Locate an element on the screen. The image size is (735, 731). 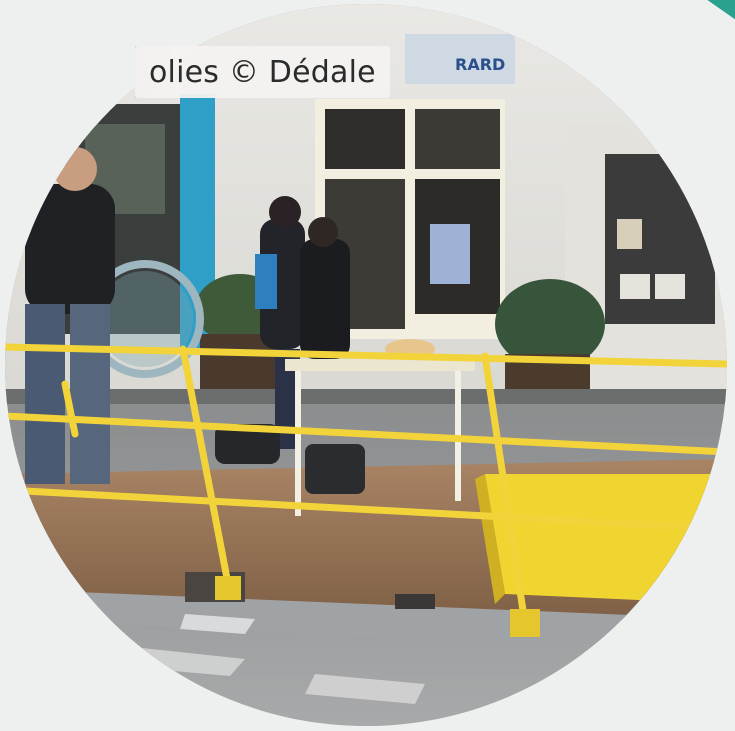
corner-accent-shape is located at coordinates (713, 16).